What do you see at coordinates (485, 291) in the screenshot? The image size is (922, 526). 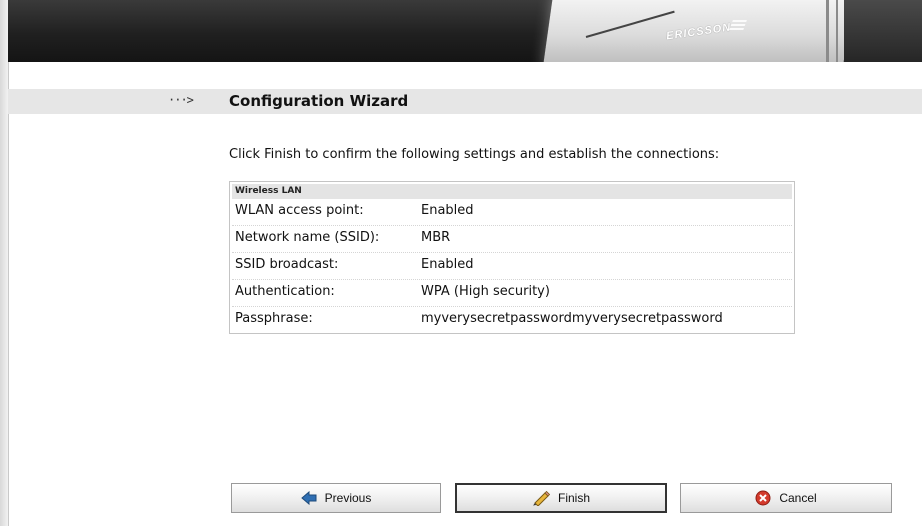 I see `row-value: WPA (High security)` at bounding box center [485, 291].